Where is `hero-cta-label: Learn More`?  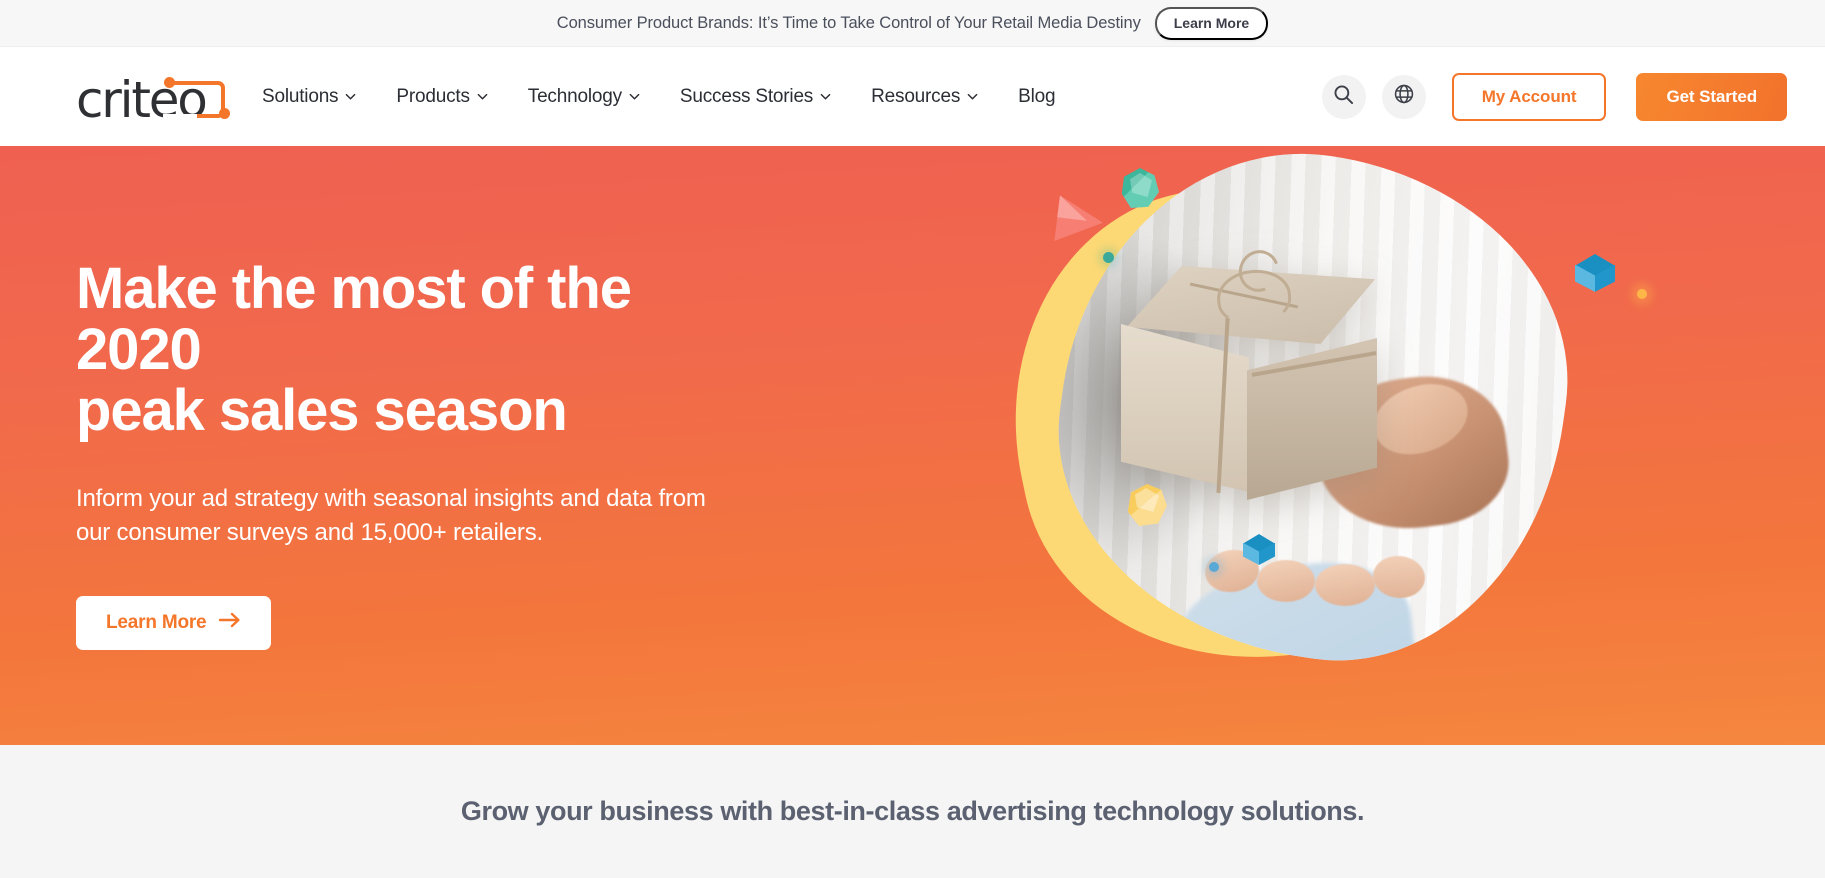 hero-cta-label: Learn More is located at coordinates (156, 622).